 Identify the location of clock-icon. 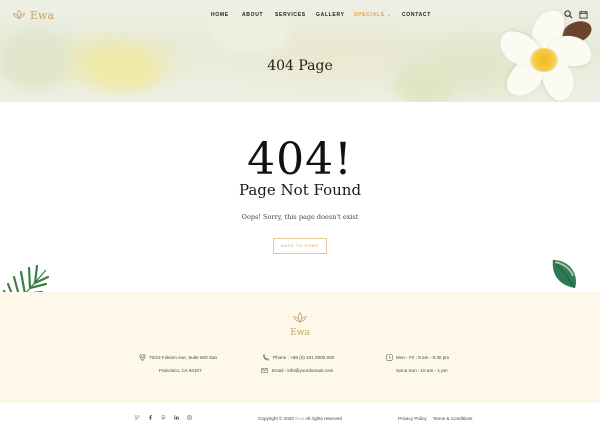
(389, 357).